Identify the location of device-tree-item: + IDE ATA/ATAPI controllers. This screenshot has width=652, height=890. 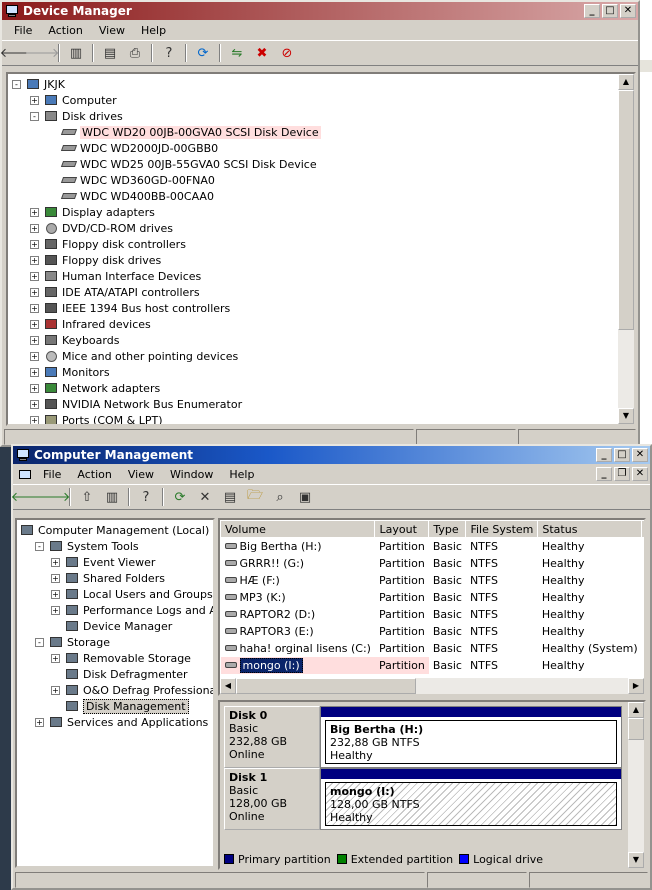
(323, 292).